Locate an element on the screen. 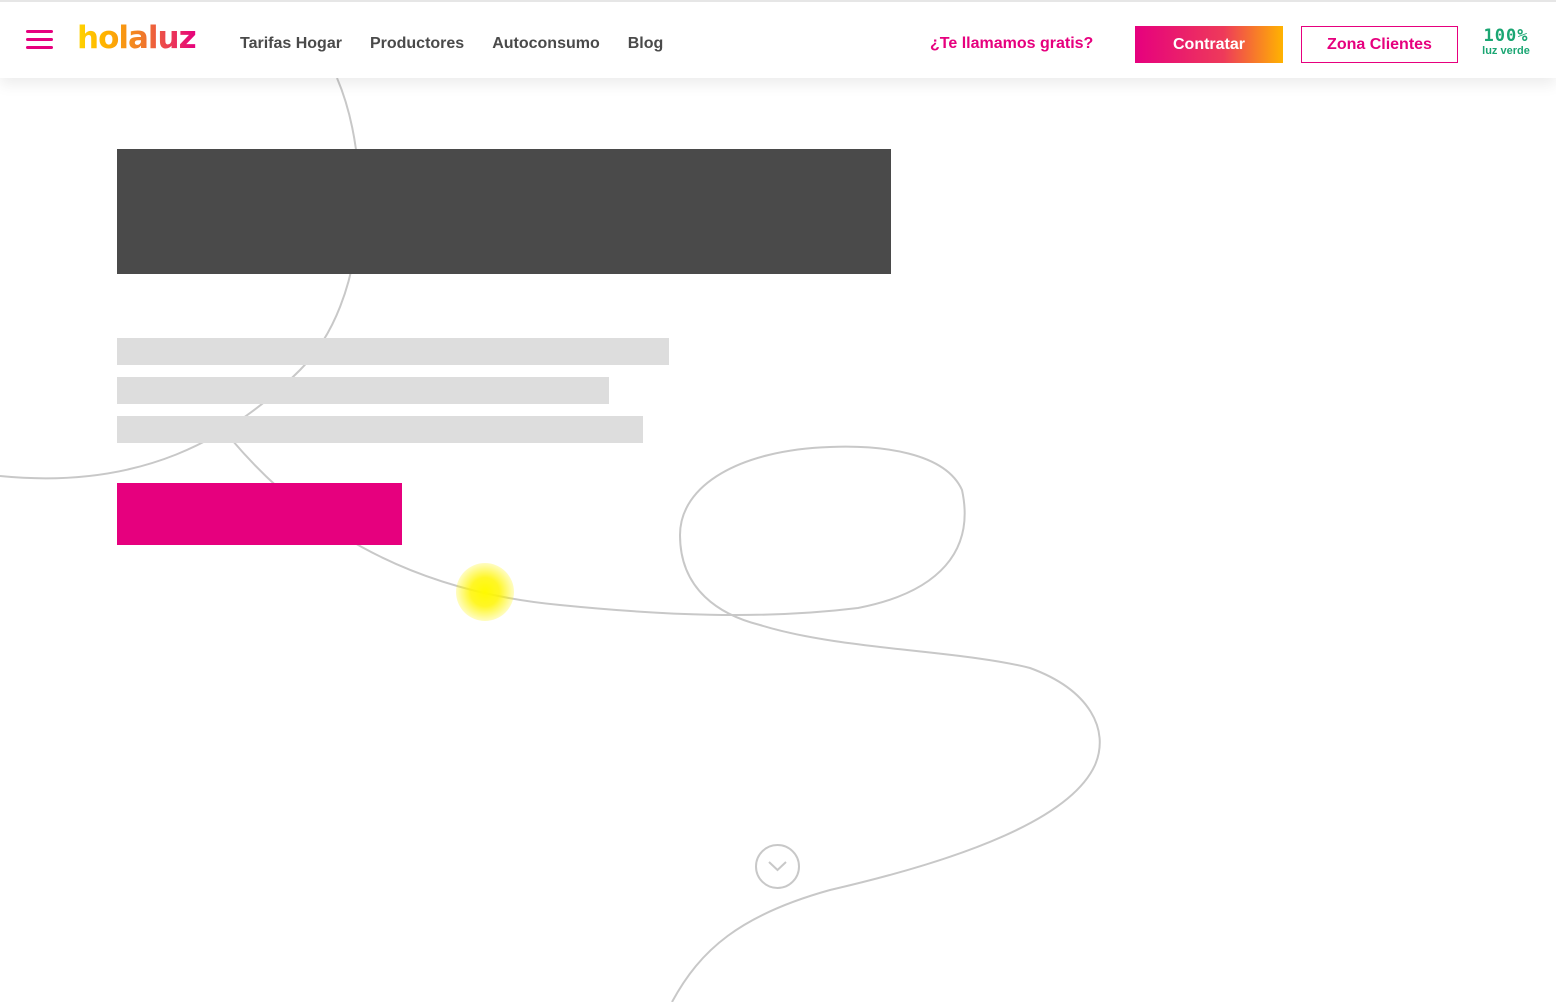  mouse-cursor-highlight is located at coordinates (485, 592).